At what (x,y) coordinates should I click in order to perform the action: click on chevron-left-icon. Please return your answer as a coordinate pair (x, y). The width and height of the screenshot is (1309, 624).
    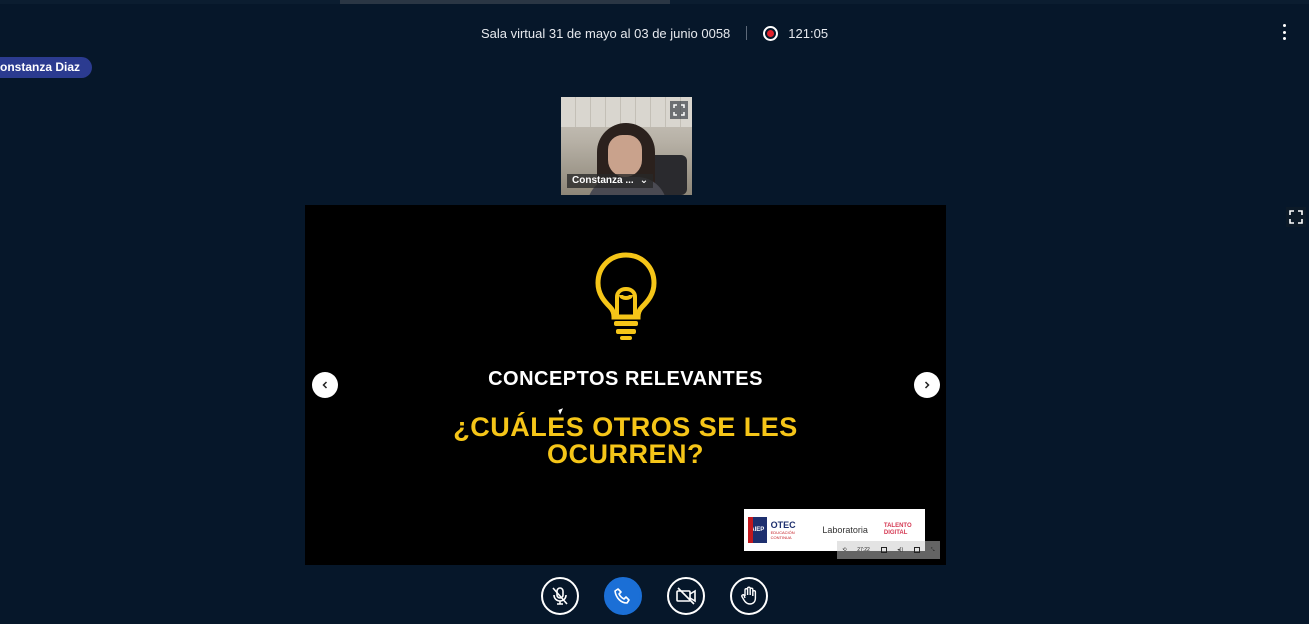
    Looking at the image, I should click on (325, 385).